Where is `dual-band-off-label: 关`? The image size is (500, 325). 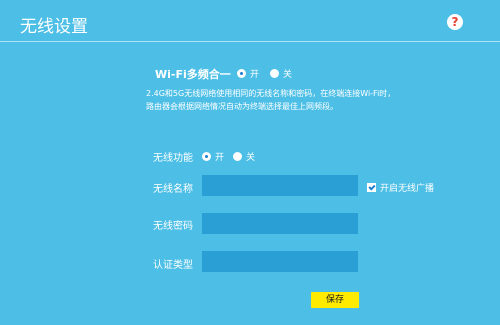 dual-band-off-label: 关 is located at coordinates (288, 75).